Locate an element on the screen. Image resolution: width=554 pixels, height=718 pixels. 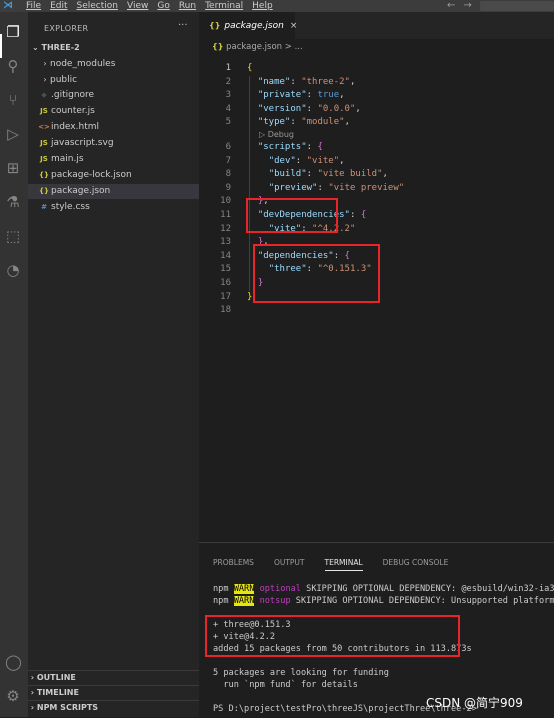
code-line: "dev": "vite", is located at coordinates (306, 160).